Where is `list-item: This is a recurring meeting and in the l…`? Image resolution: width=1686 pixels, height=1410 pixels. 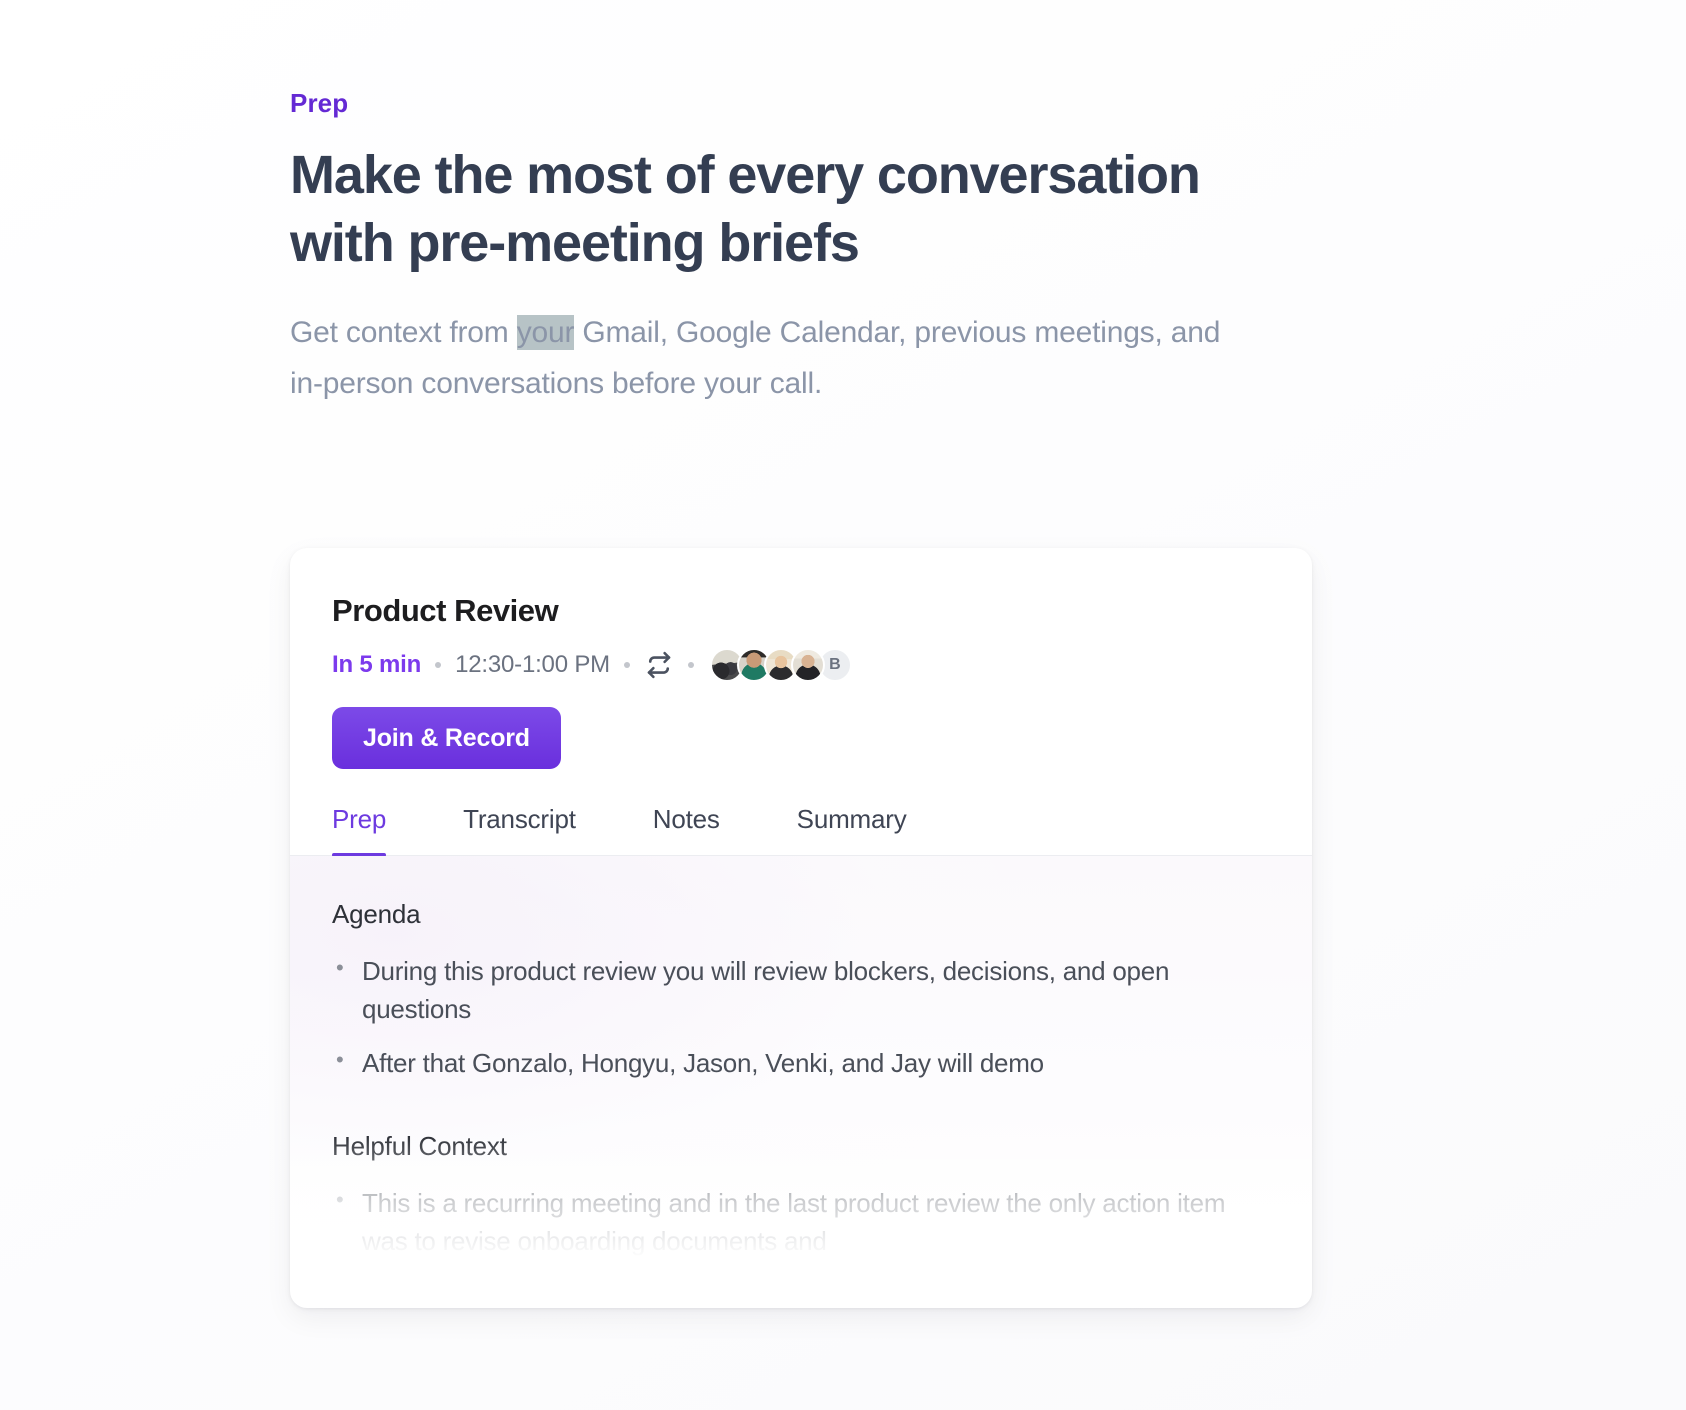 list-item: This is a recurring meeting and in the l… is located at coordinates (779, 1222).